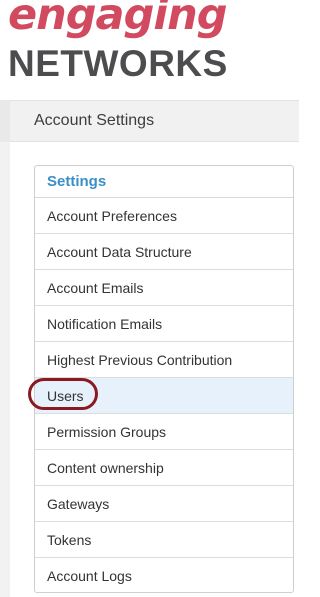  Describe the element at coordinates (117, 20) in the screenshot. I see `logo-wordmark-top: engaging` at that location.